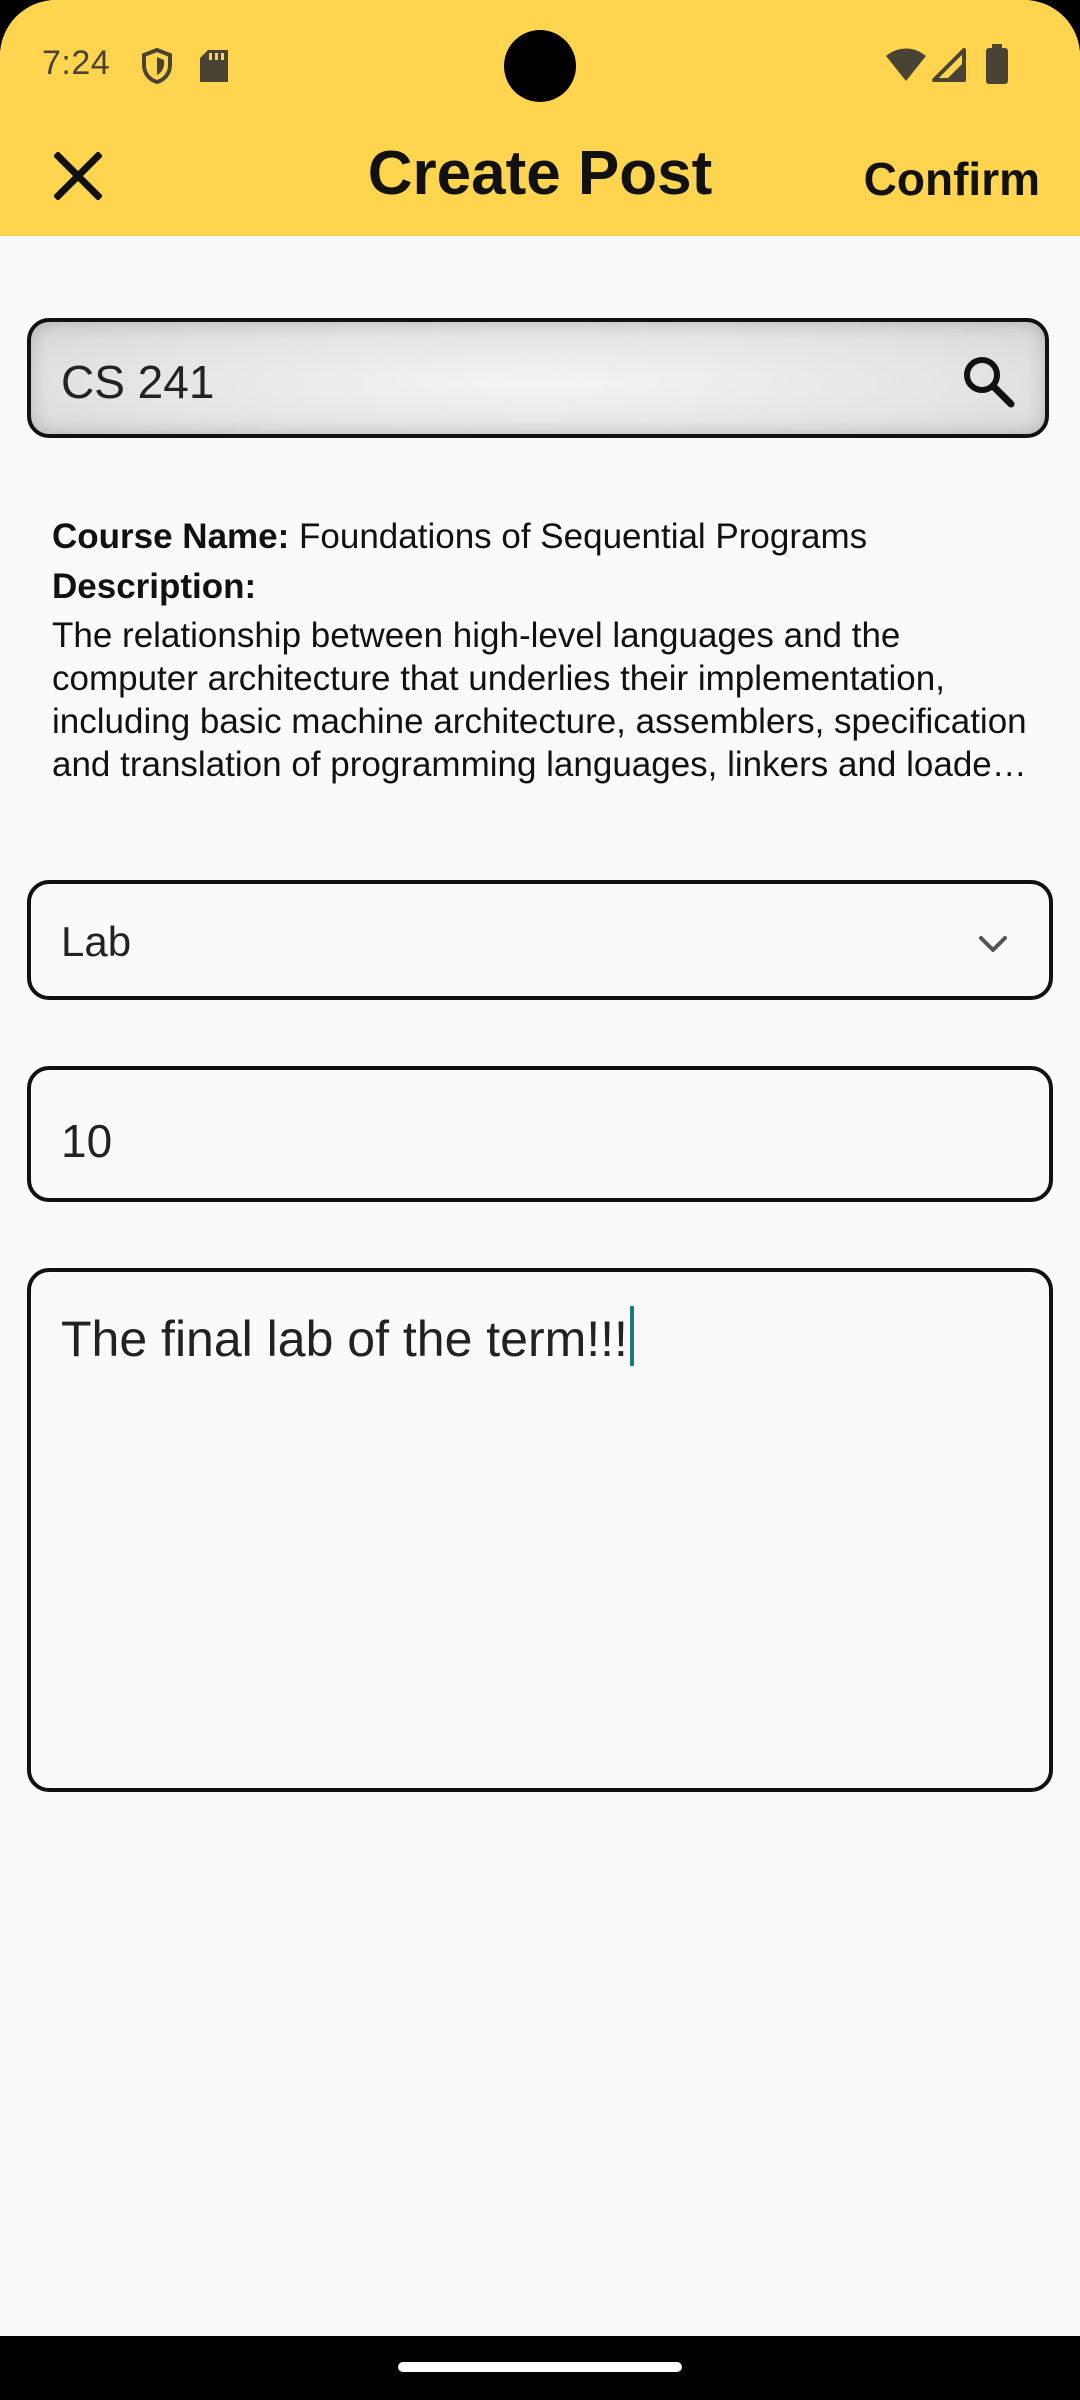  What do you see at coordinates (540, 940) in the screenshot?
I see `post-type-dropdown: Lab` at bounding box center [540, 940].